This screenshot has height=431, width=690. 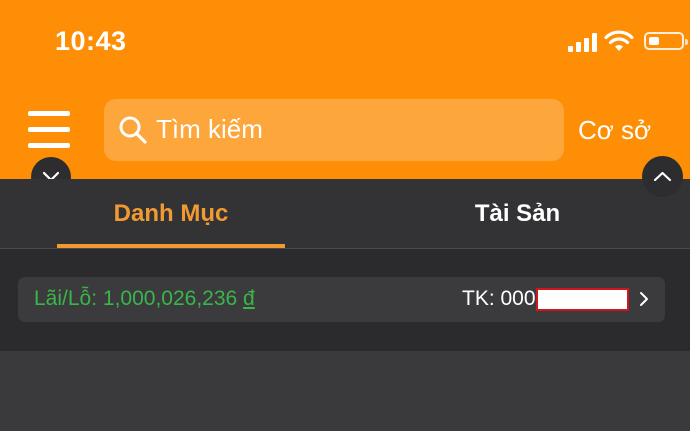 What do you see at coordinates (133, 130) in the screenshot?
I see `search-icon` at bounding box center [133, 130].